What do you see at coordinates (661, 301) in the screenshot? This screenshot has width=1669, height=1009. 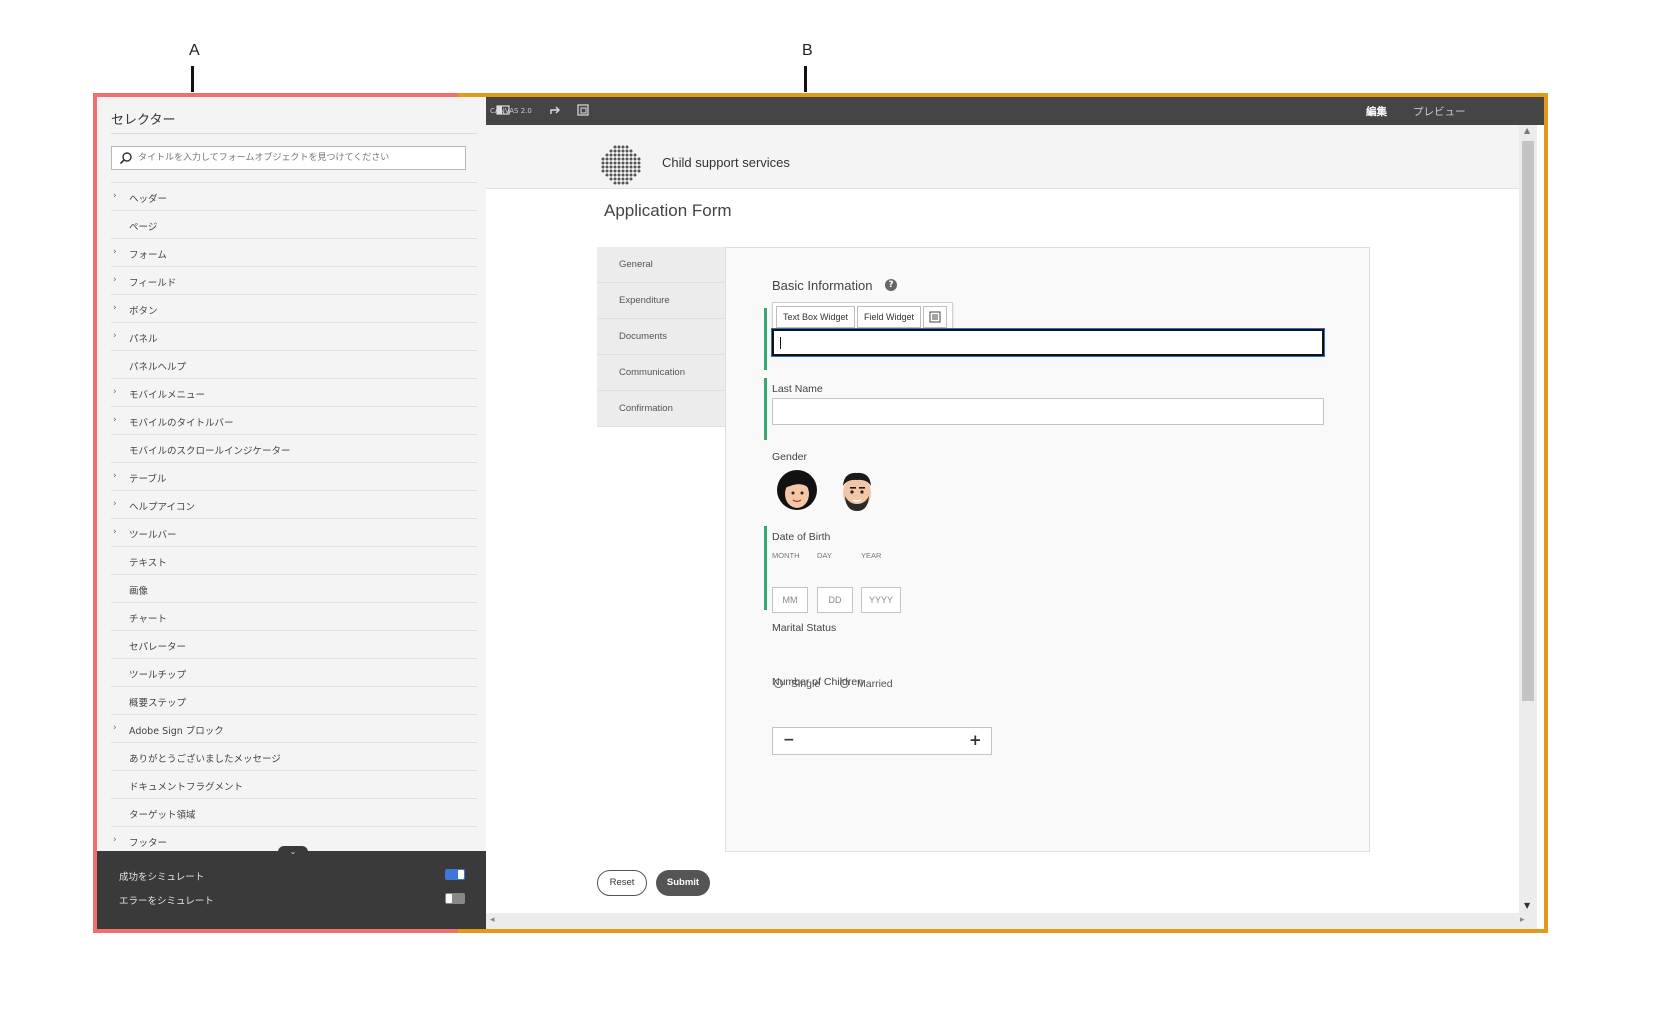 I see `tab-expenditure: Expenditure` at bounding box center [661, 301].